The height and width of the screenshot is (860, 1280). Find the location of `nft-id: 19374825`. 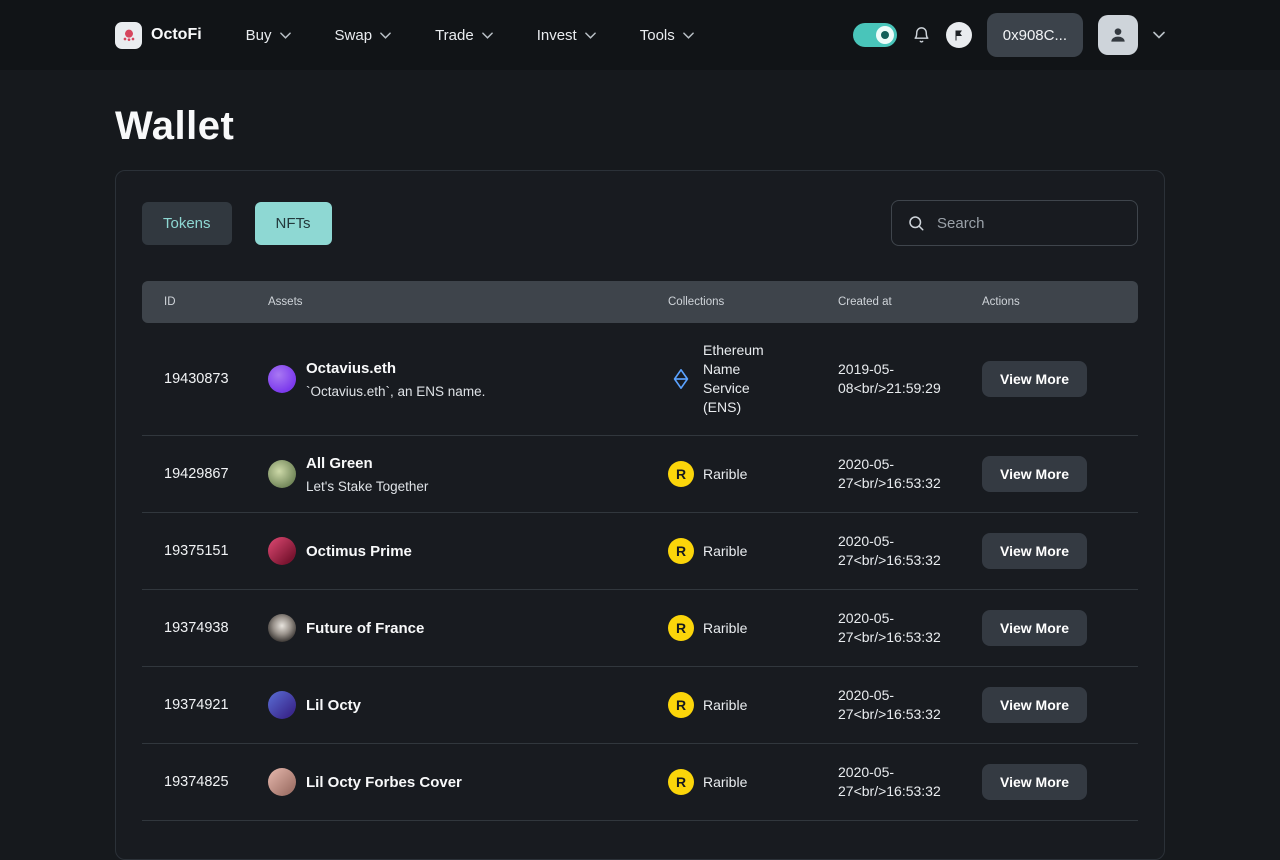

nft-id: 19374825 is located at coordinates (196, 782).